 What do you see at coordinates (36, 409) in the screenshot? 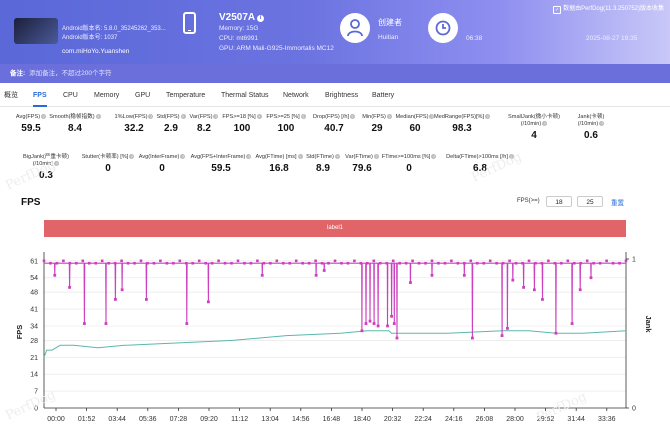
I see `y-tick-label: 0` at bounding box center [36, 409].